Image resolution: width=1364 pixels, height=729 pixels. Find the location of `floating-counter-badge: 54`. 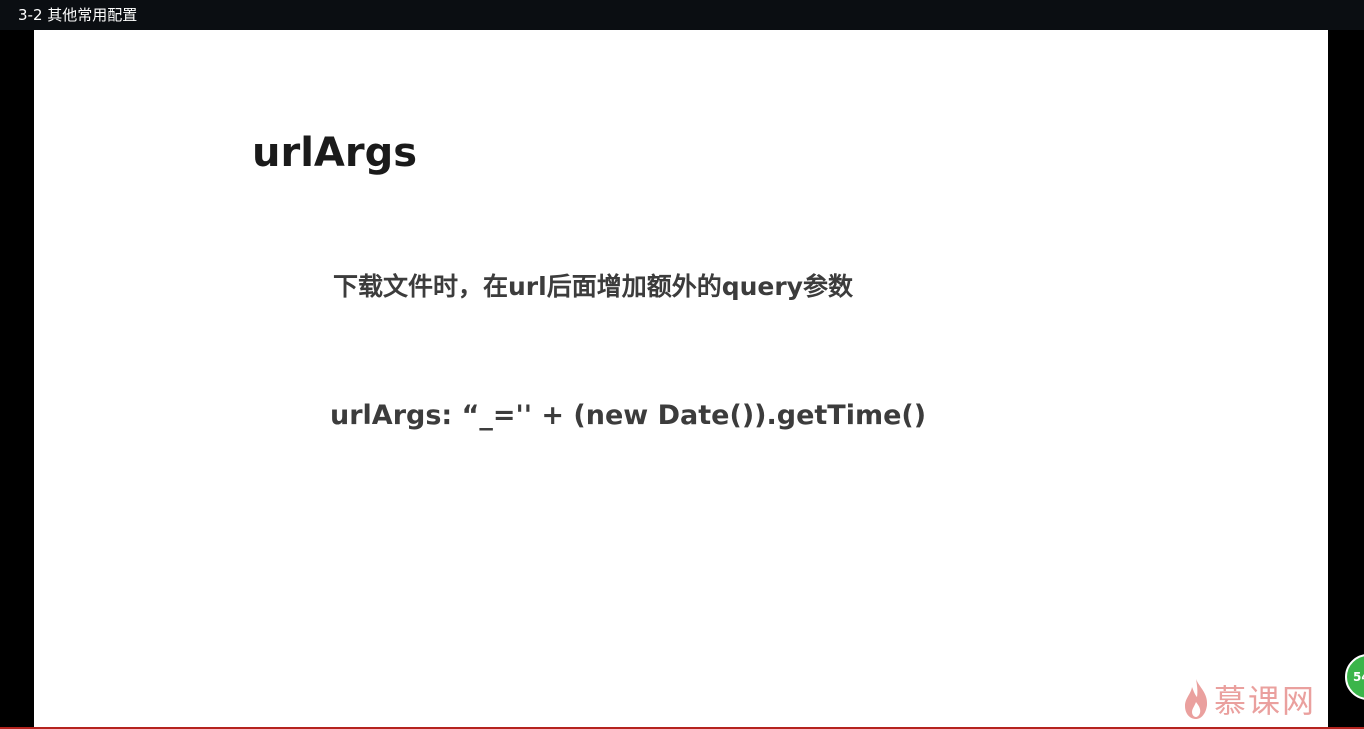

floating-counter-badge: 54 is located at coordinates (1354, 677).